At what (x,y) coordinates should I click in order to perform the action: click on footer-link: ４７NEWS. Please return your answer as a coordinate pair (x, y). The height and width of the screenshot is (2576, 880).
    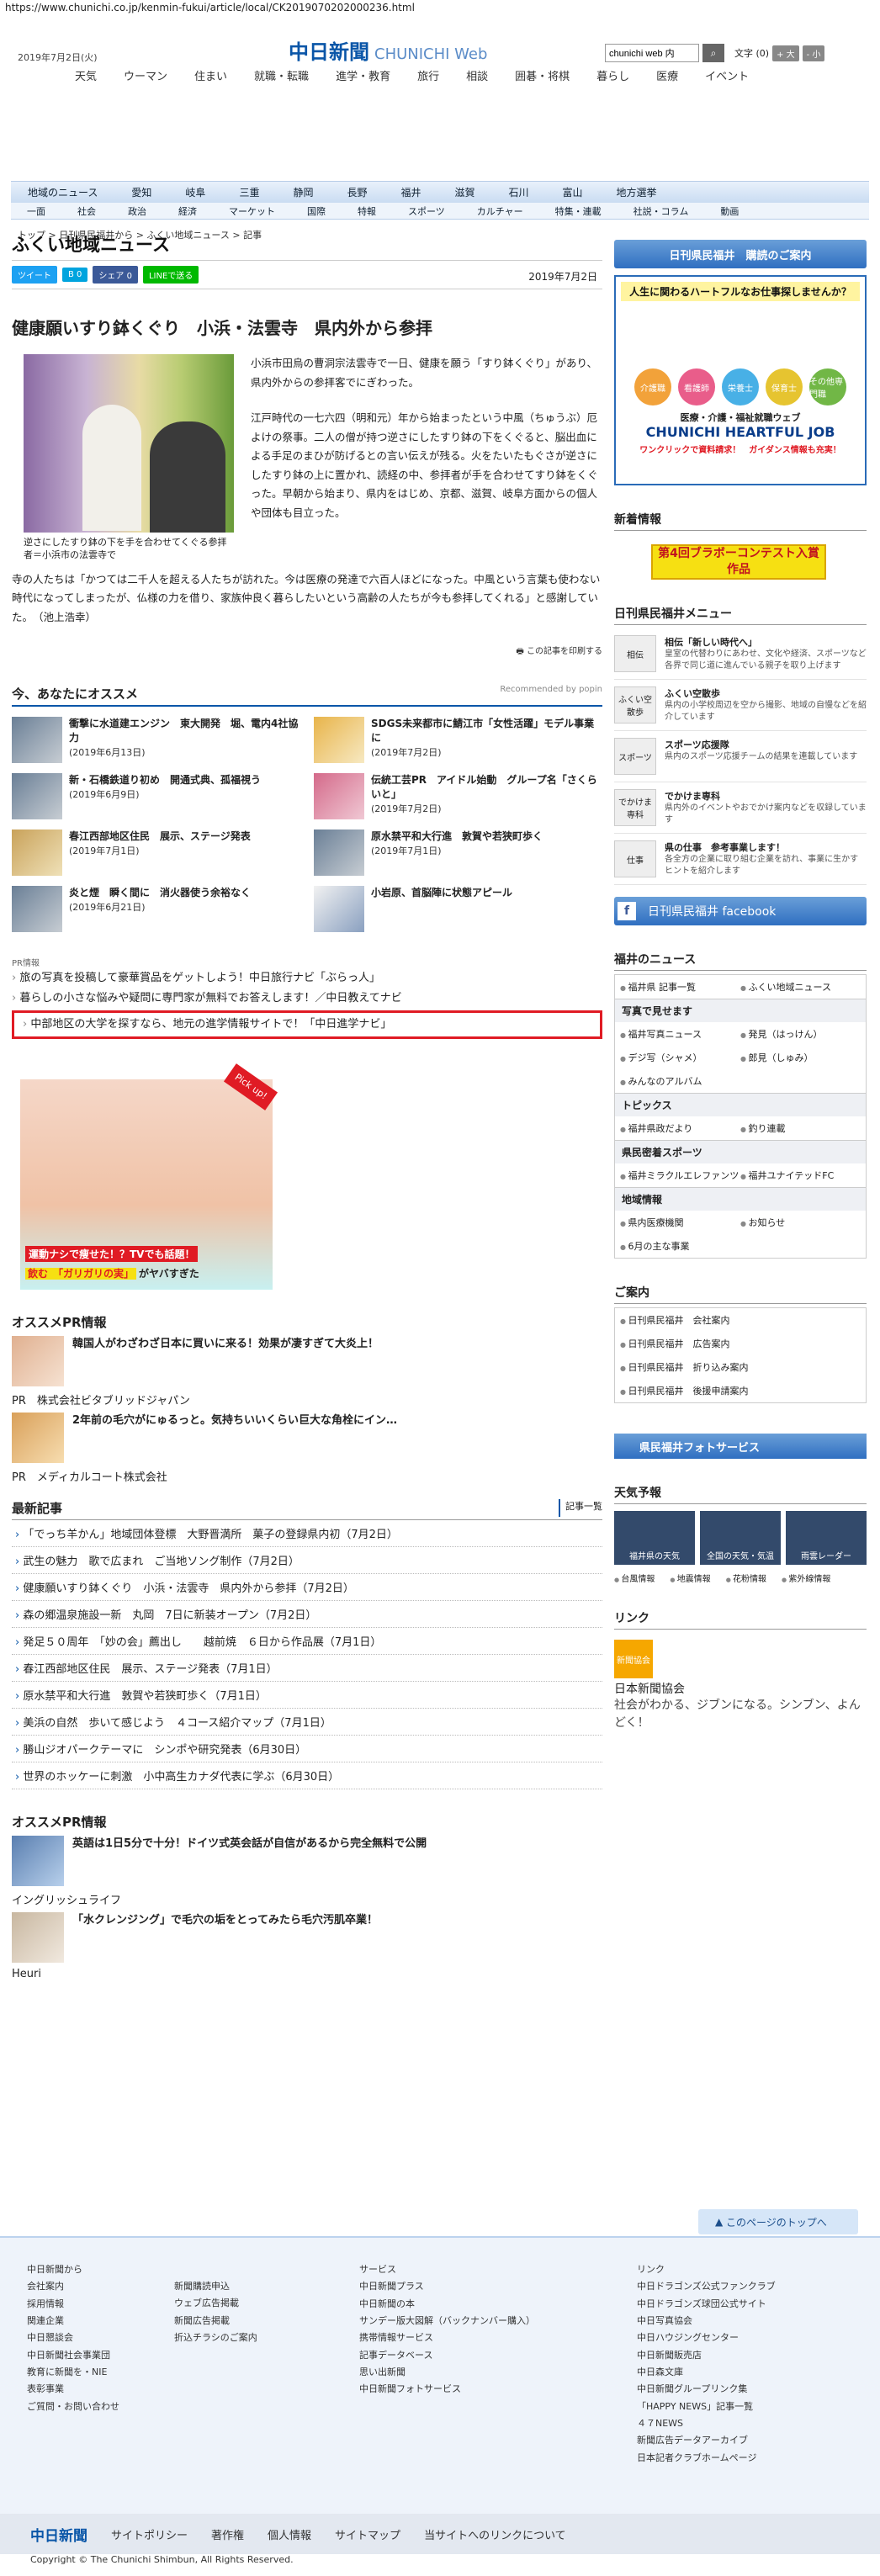
    Looking at the image, I should click on (747, 2423).